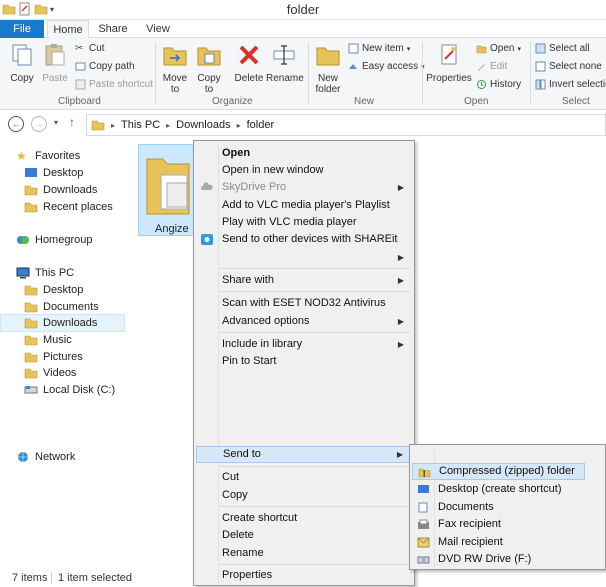 Image resolution: width=606 pixels, height=587 pixels. What do you see at coordinates (21, 156) in the screenshot?
I see `star-icon: ★` at bounding box center [21, 156].